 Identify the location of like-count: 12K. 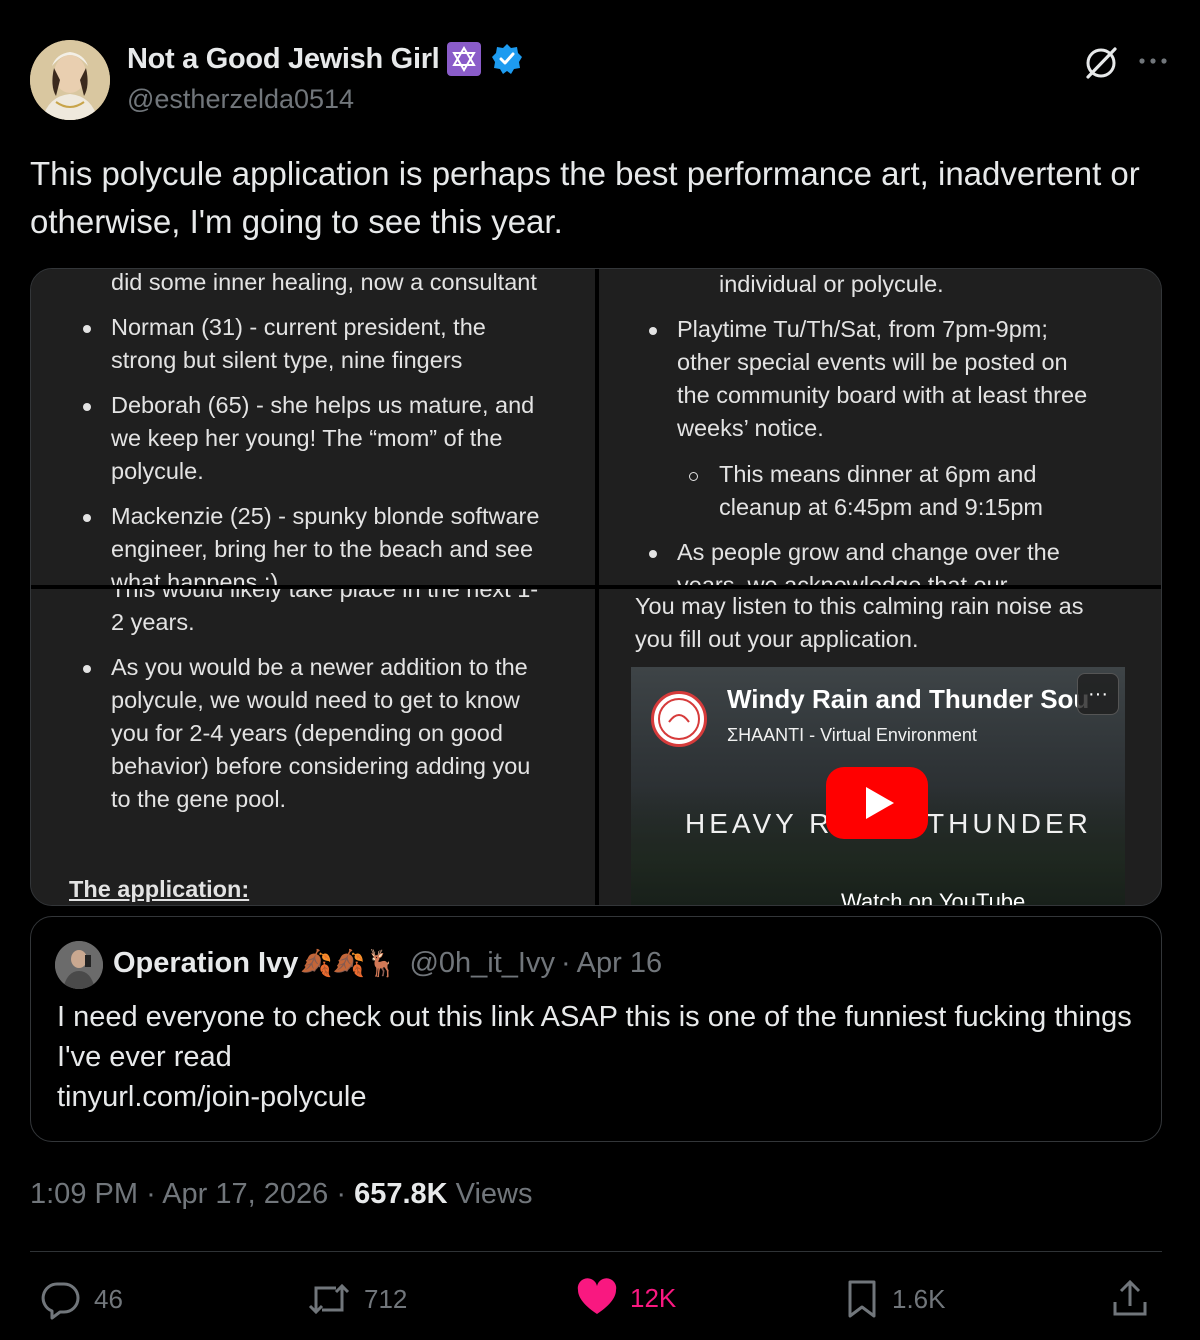
(653, 1297).